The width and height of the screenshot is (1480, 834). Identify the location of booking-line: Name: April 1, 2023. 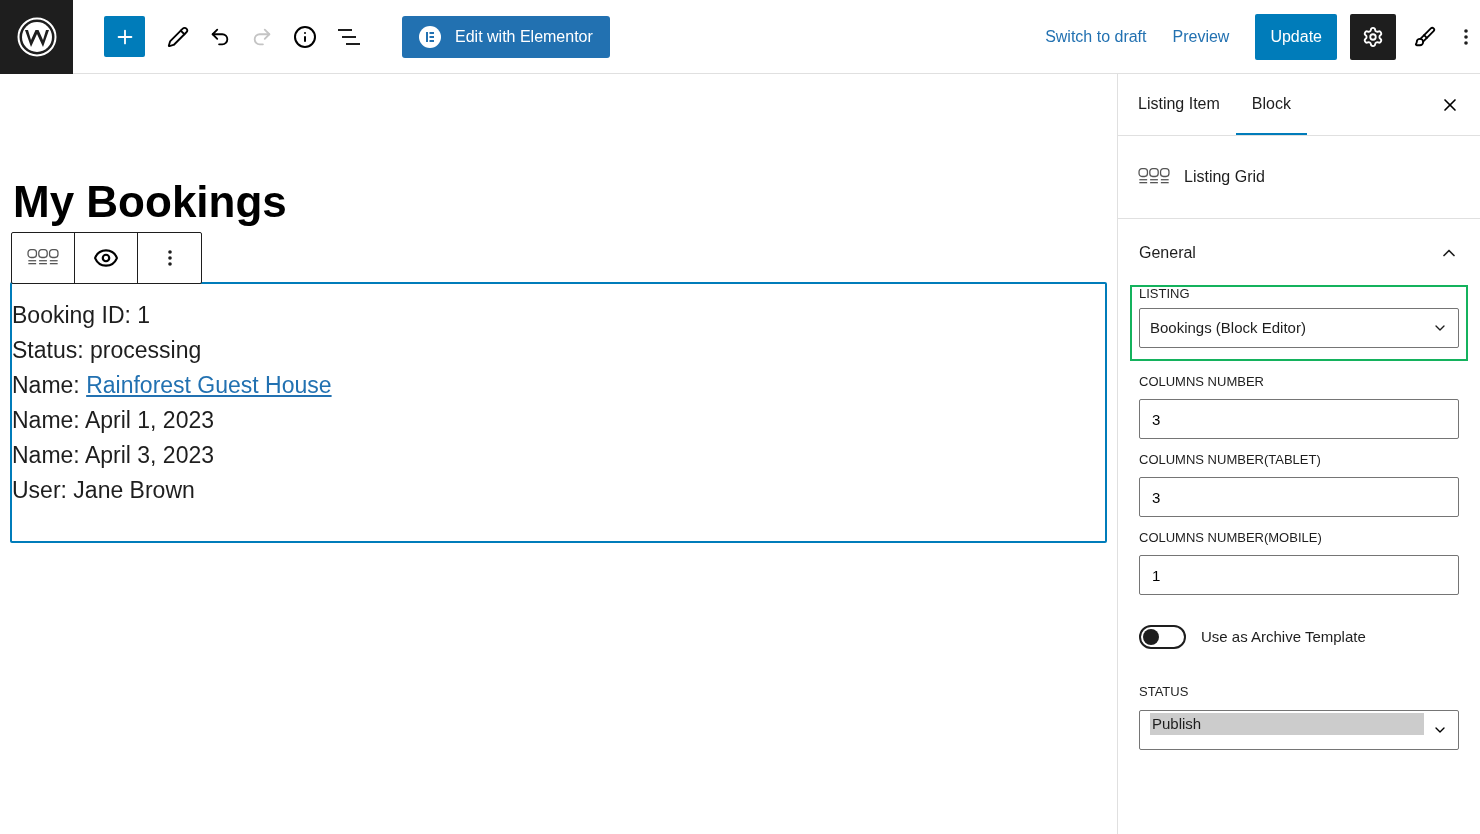
(113, 420).